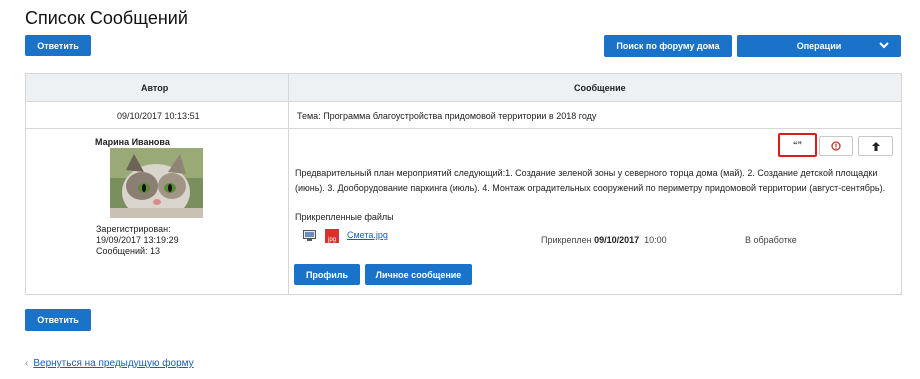 This screenshot has width=920, height=379. I want to click on attached-time: 10:00, so click(655, 240).